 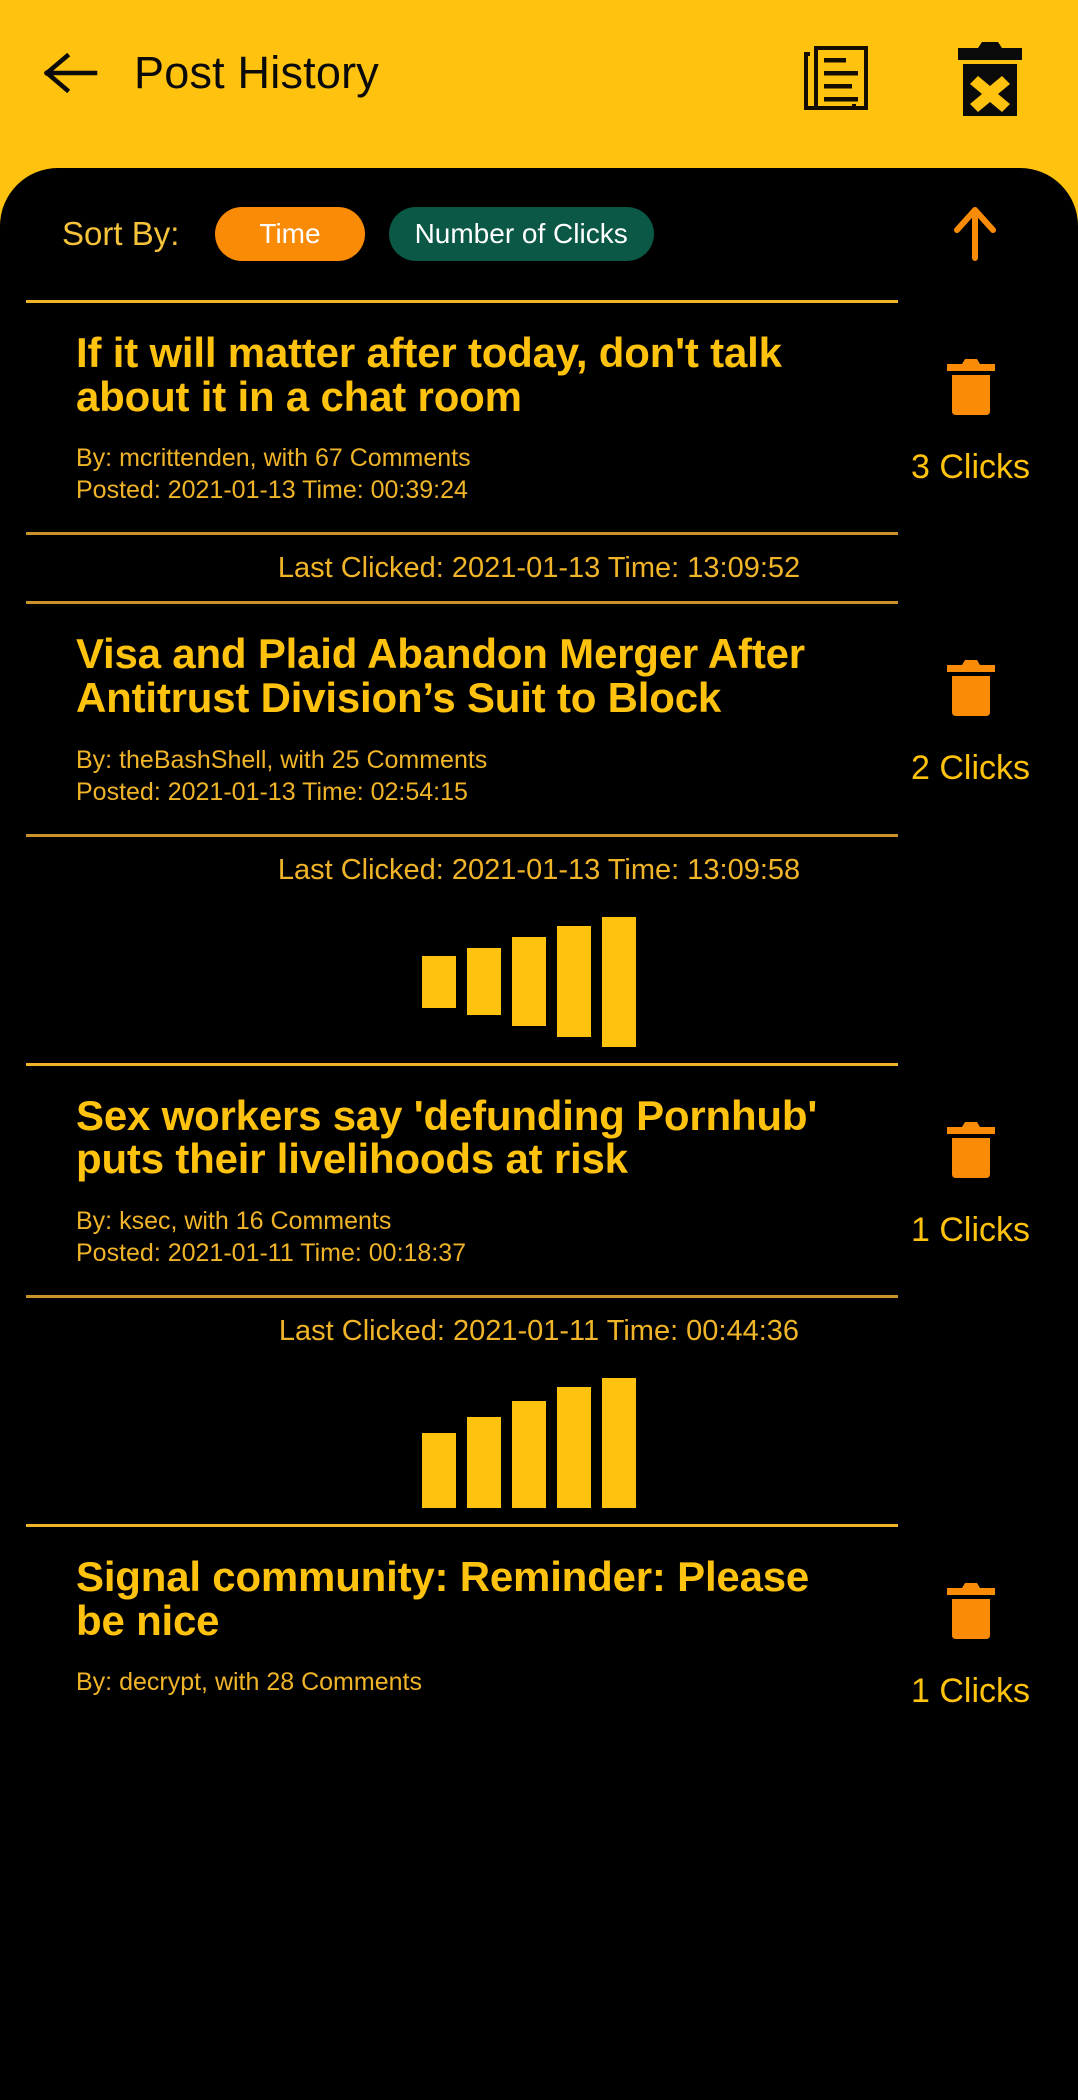 What do you see at coordinates (282, 759) in the screenshot?
I see `post-byline: By: theBashShell, with 25 Comments` at bounding box center [282, 759].